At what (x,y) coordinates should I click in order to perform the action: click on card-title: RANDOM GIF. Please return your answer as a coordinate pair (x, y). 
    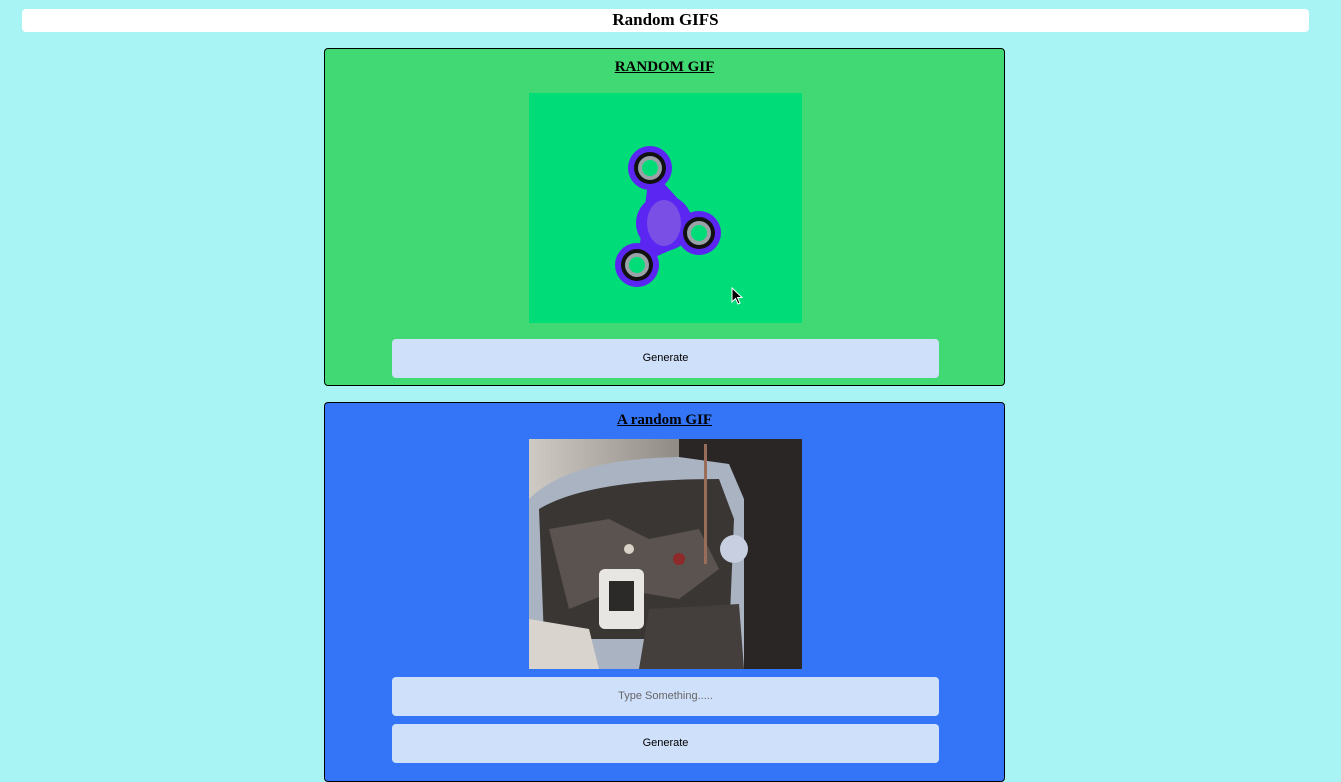
    Looking at the image, I should click on (664, 67).